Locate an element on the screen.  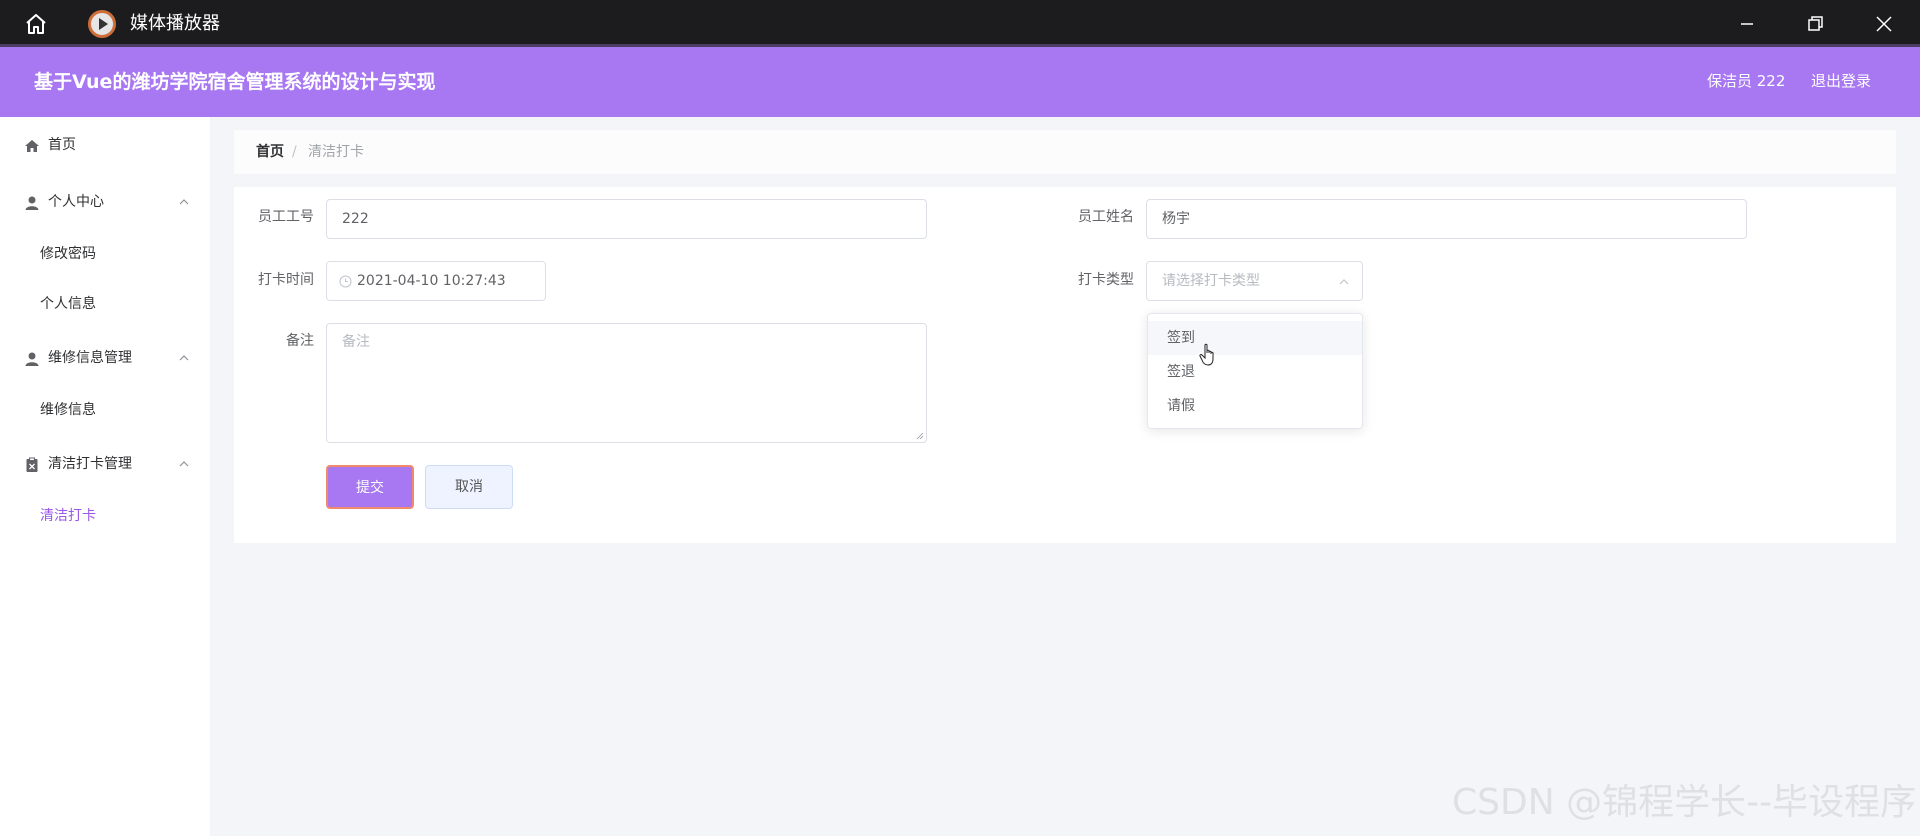
cancel-button: 取消 is located at coordinates (469, 487).